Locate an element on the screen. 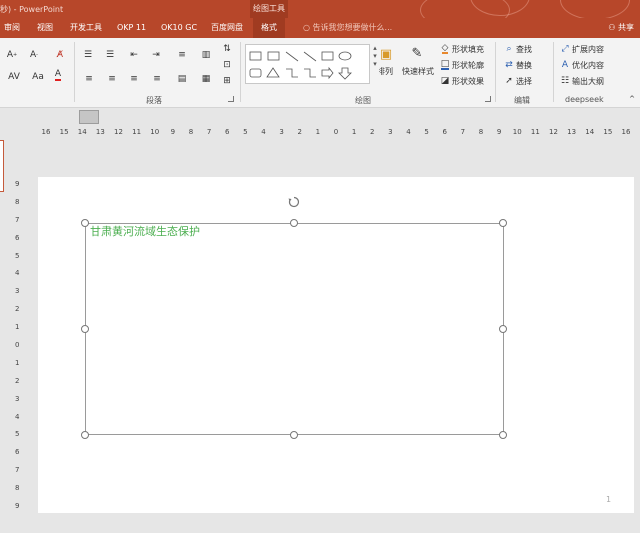 This screenshot has height=533, width=640. align-left-icon: ≡ is located at coordinates (89, 79).